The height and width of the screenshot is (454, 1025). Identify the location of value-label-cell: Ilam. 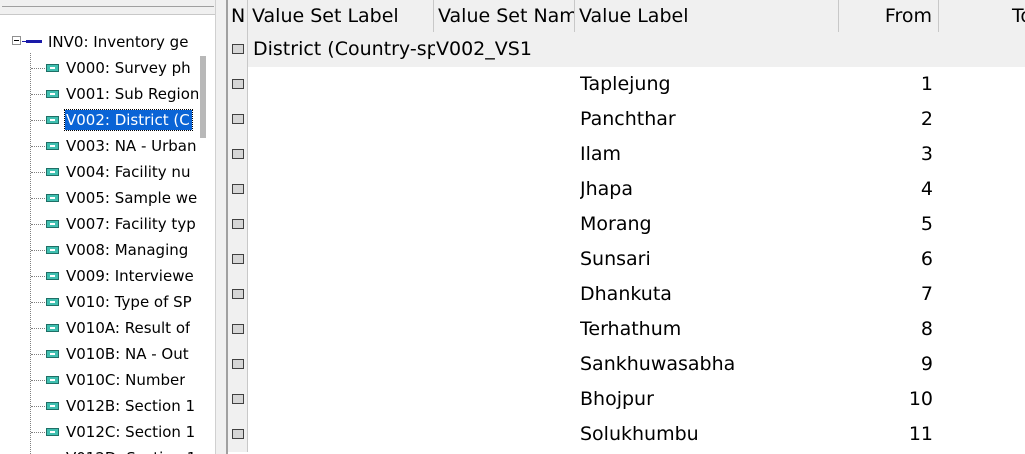
(709, 154).